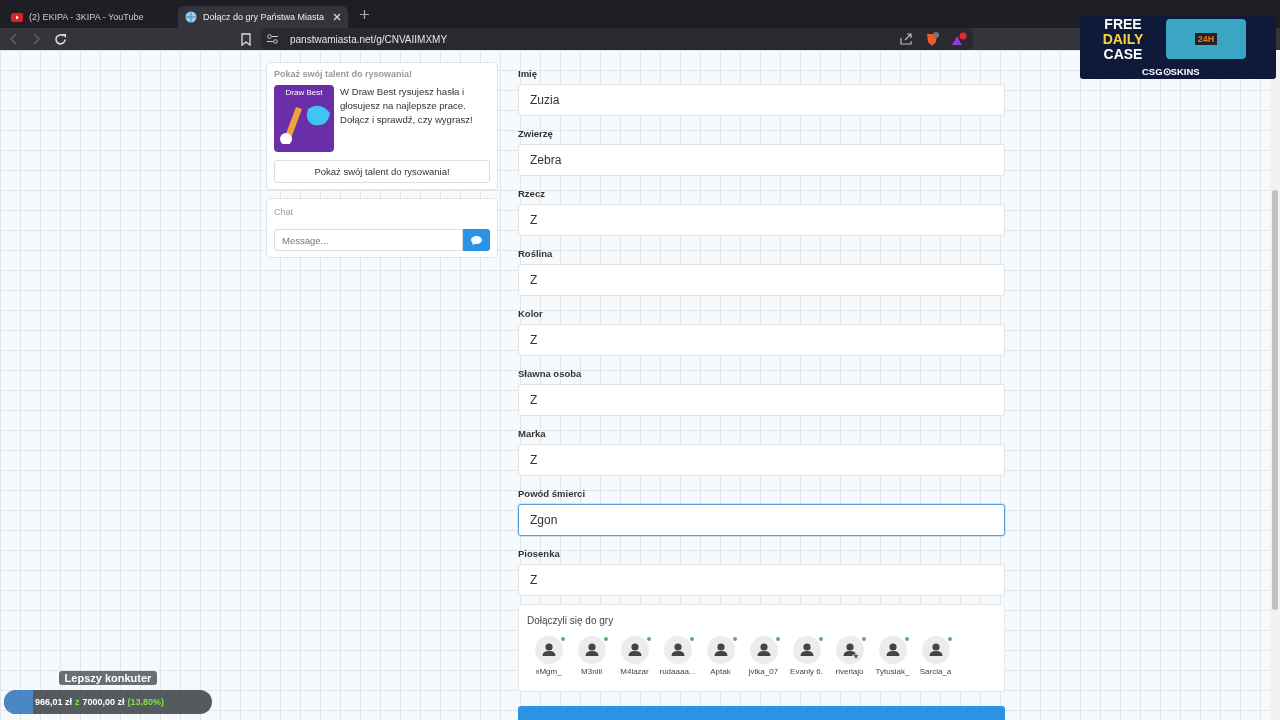 The height and width of the screenshot is (720, 1280). What do you see at coordinates (552, 494) in the screenshot?
I see `field-label: Powód śmierci` at bounding box center [552, 494].